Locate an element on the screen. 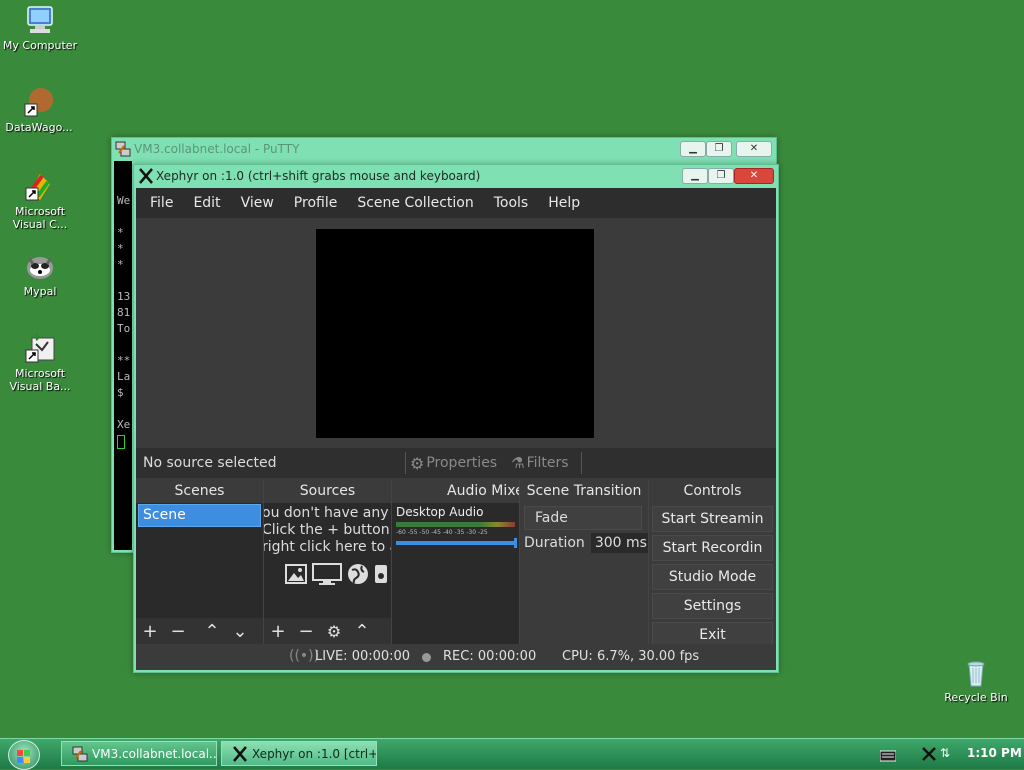 The image size is (1024, 770). toolbar-divider is located at coordinates (581, 463).